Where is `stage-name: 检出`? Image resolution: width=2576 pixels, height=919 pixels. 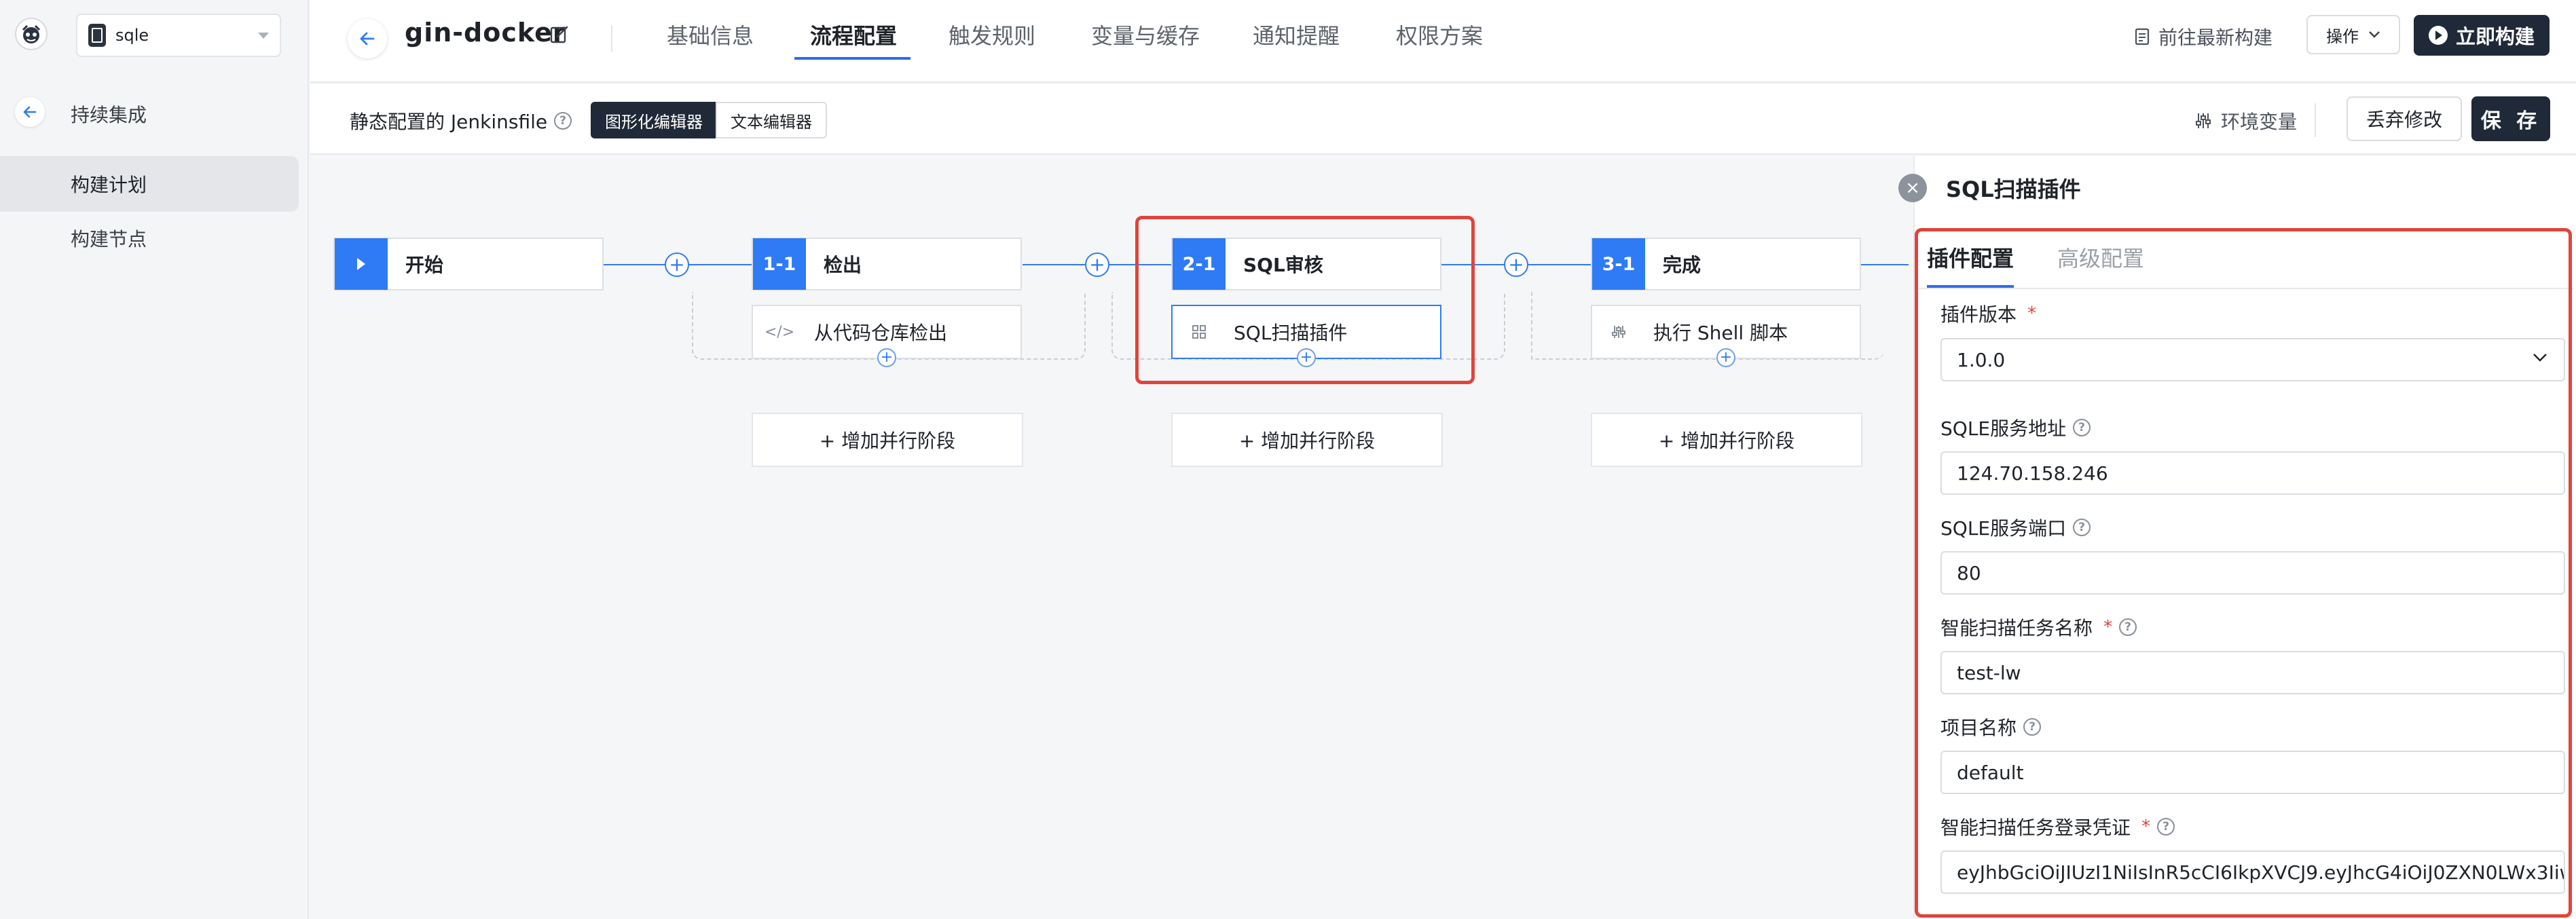
stage-name: 检出 is located at coordinates (843, 265).